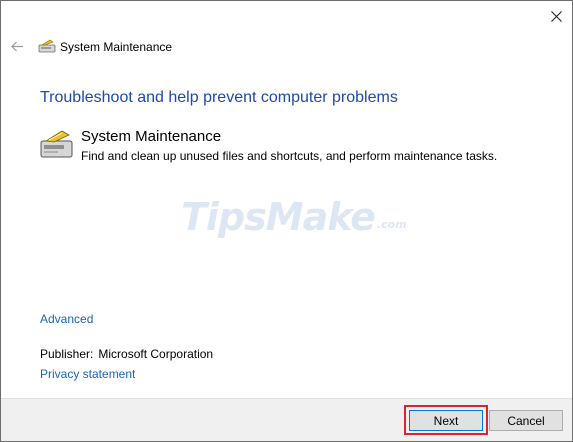  What do you see at coordinates (67, 354) in the screenshot?
I see `publisher-label: Publisher:` at bounding box center [67, 354].